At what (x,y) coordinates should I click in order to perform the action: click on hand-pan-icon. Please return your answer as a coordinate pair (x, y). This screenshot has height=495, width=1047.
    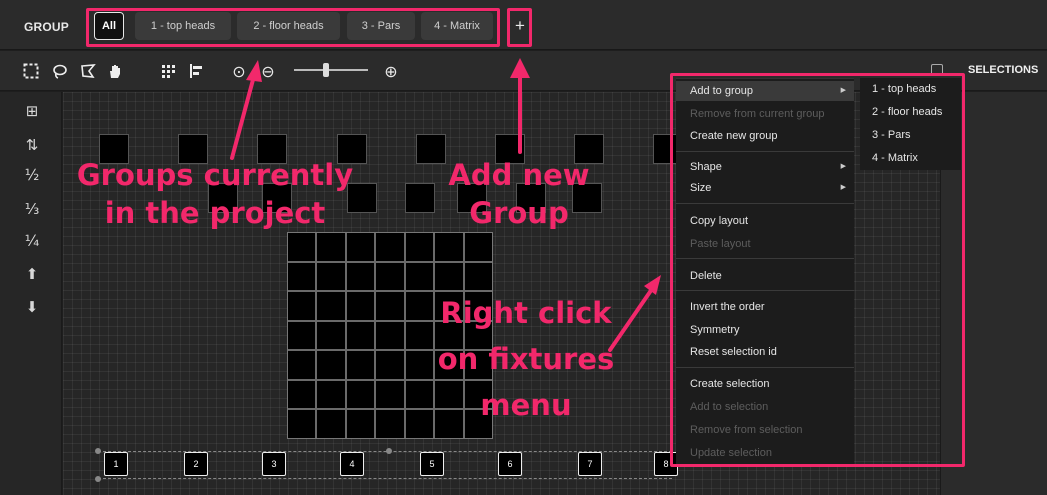
    Looking at the image, I should click on (115, 71).